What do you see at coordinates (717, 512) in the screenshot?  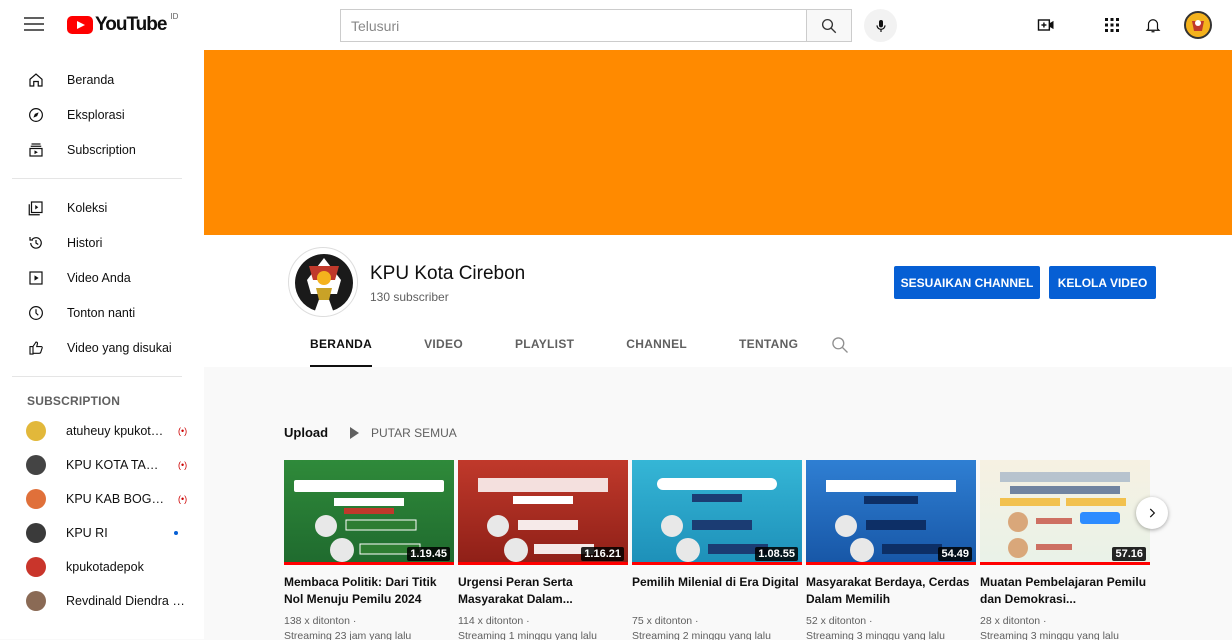 I see `video-thumbnail: 1.08.55` at bounding box center [717, 512].